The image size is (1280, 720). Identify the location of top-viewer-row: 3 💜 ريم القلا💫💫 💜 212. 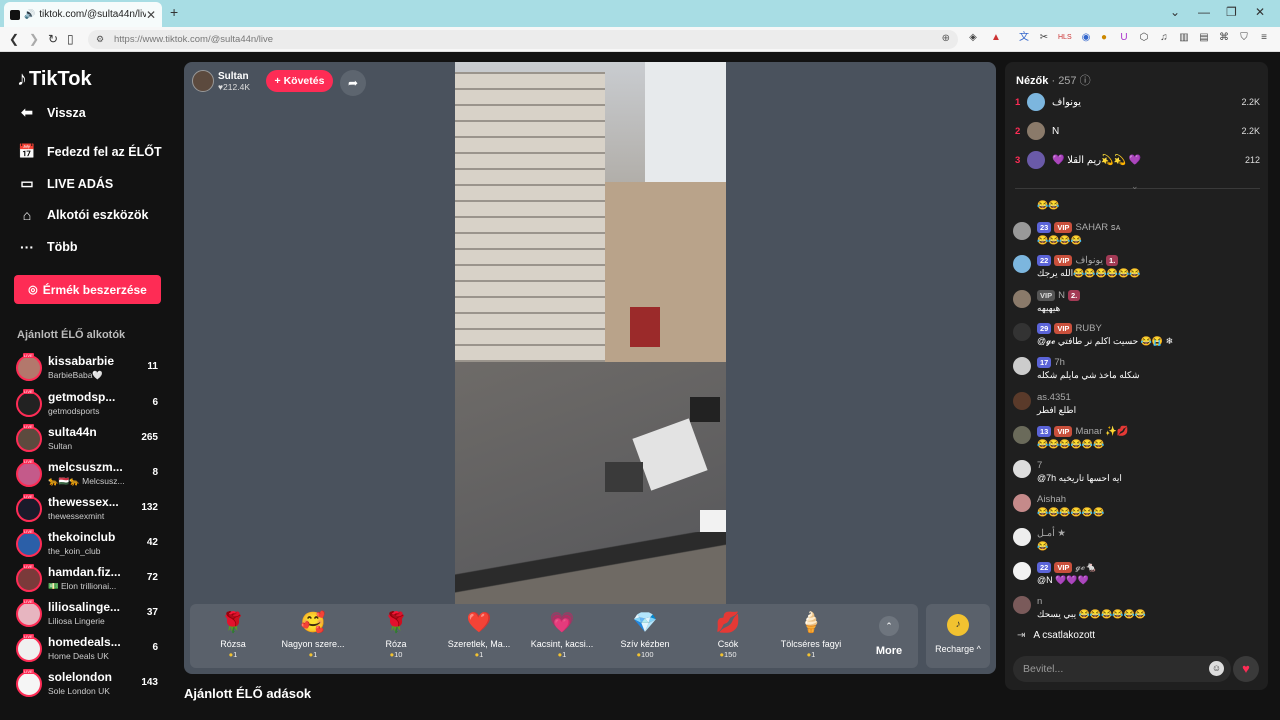
(1137, 160).